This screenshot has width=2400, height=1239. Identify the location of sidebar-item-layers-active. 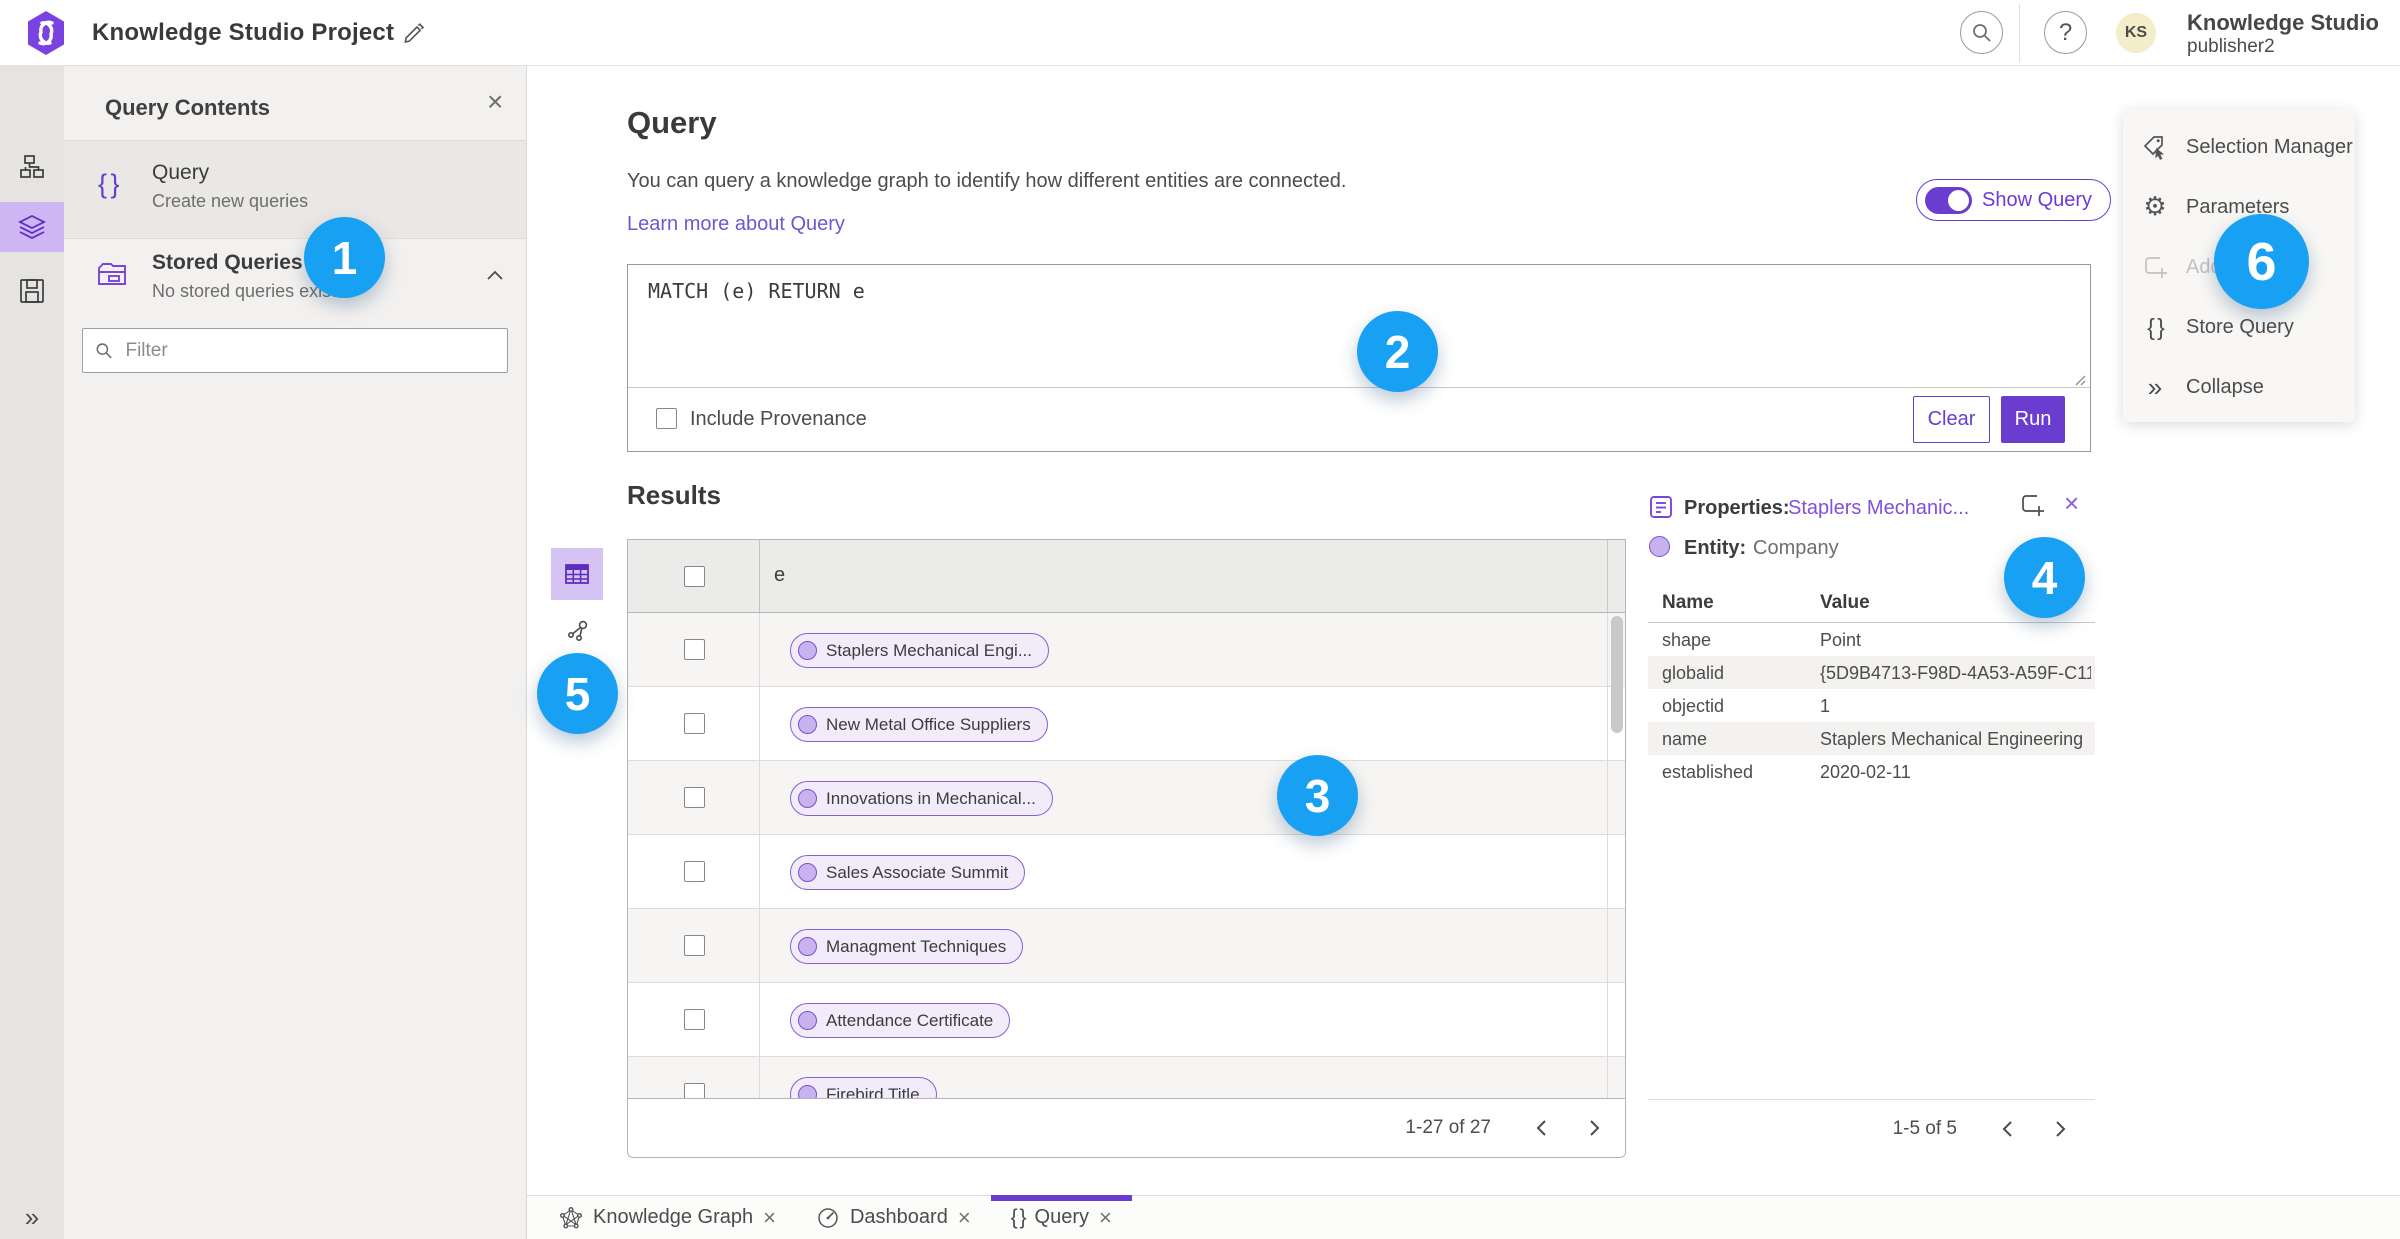
(32, 227).